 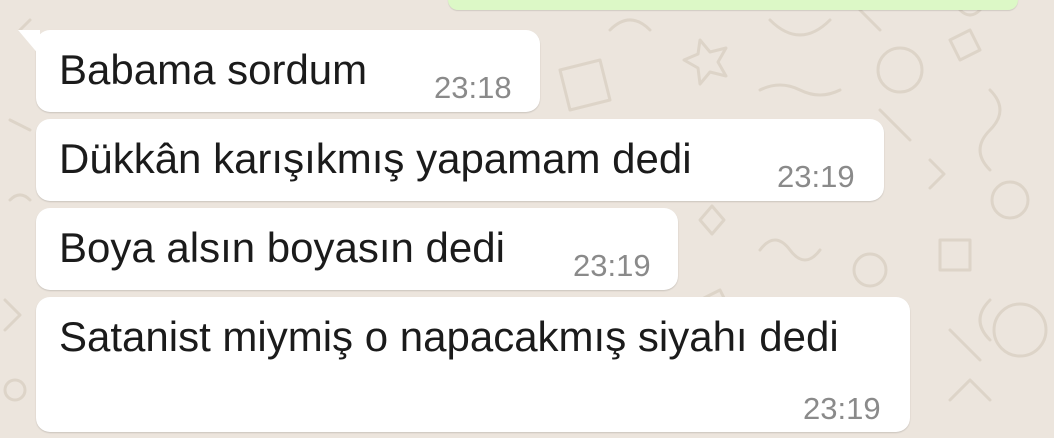 What do you see at coordinates (473, 87) in the screenshot?
I see `message-timestamp: 23:18` at bounding box center [473, 87].